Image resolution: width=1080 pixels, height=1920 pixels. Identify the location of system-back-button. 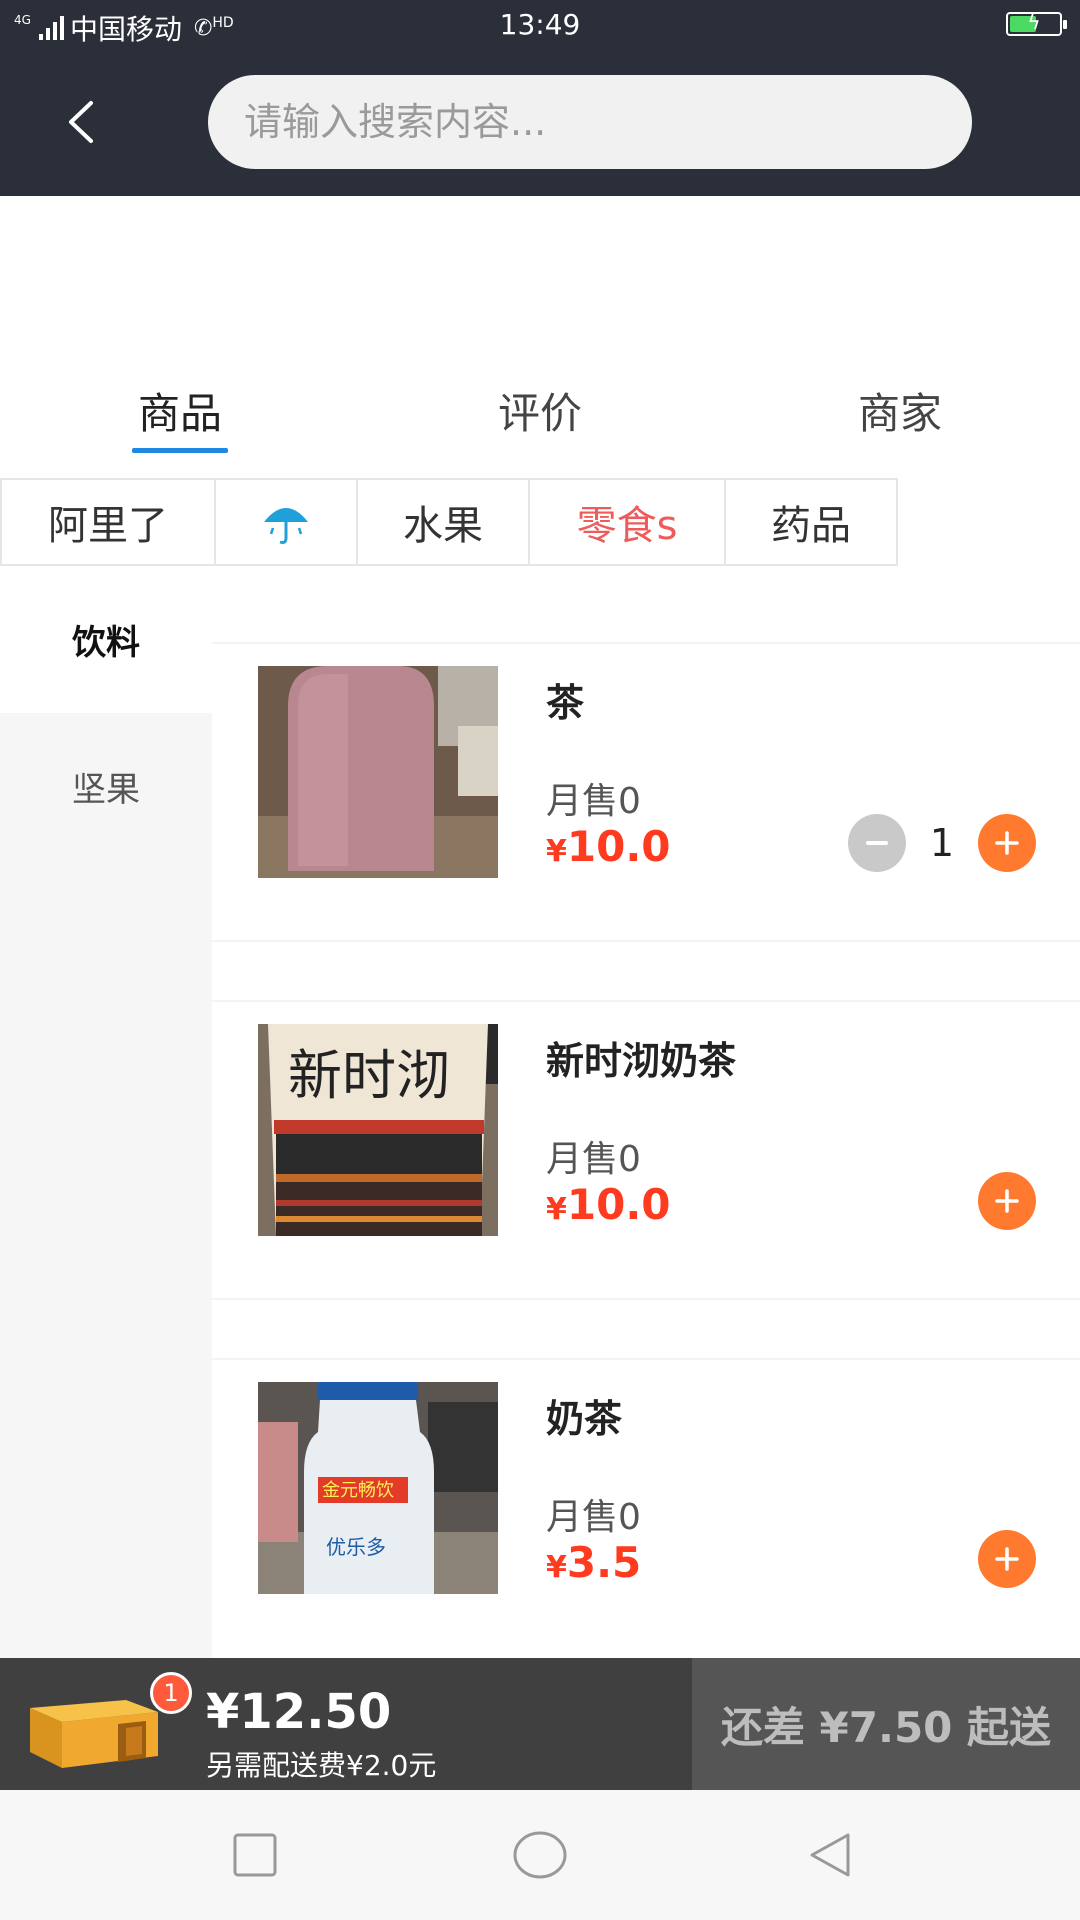
(830, 1855).